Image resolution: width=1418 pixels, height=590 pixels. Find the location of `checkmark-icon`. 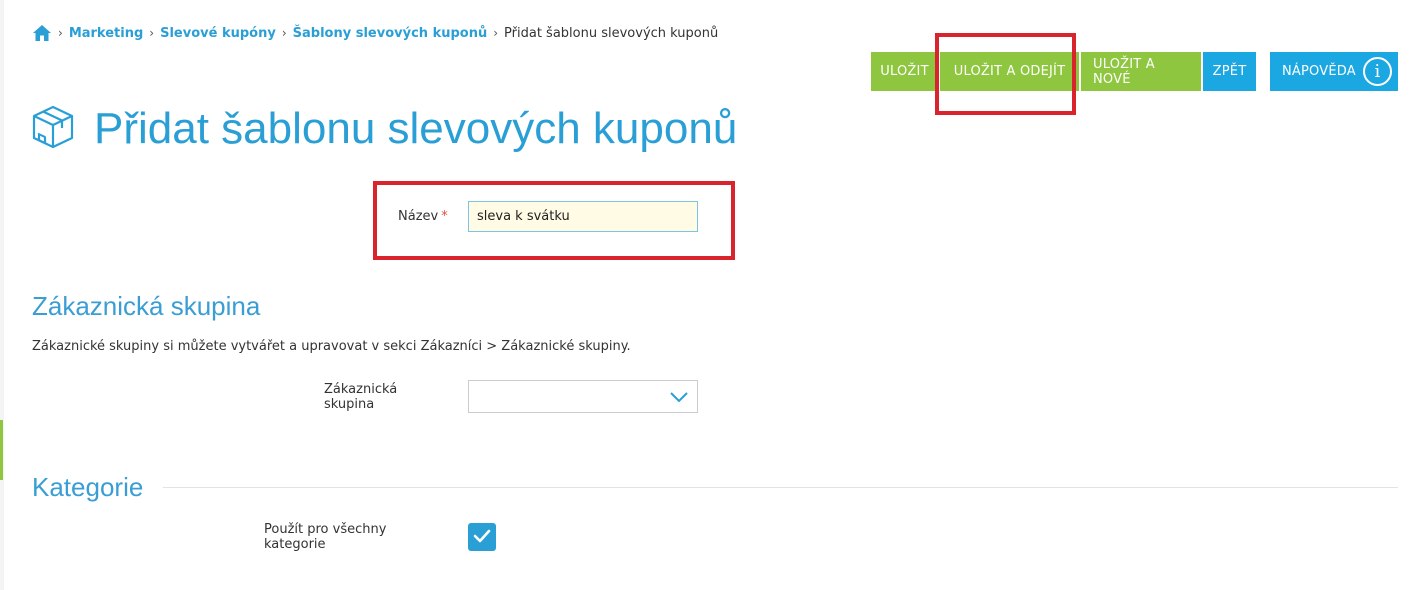

checkmark-icon is located at coordinates (482, 537).